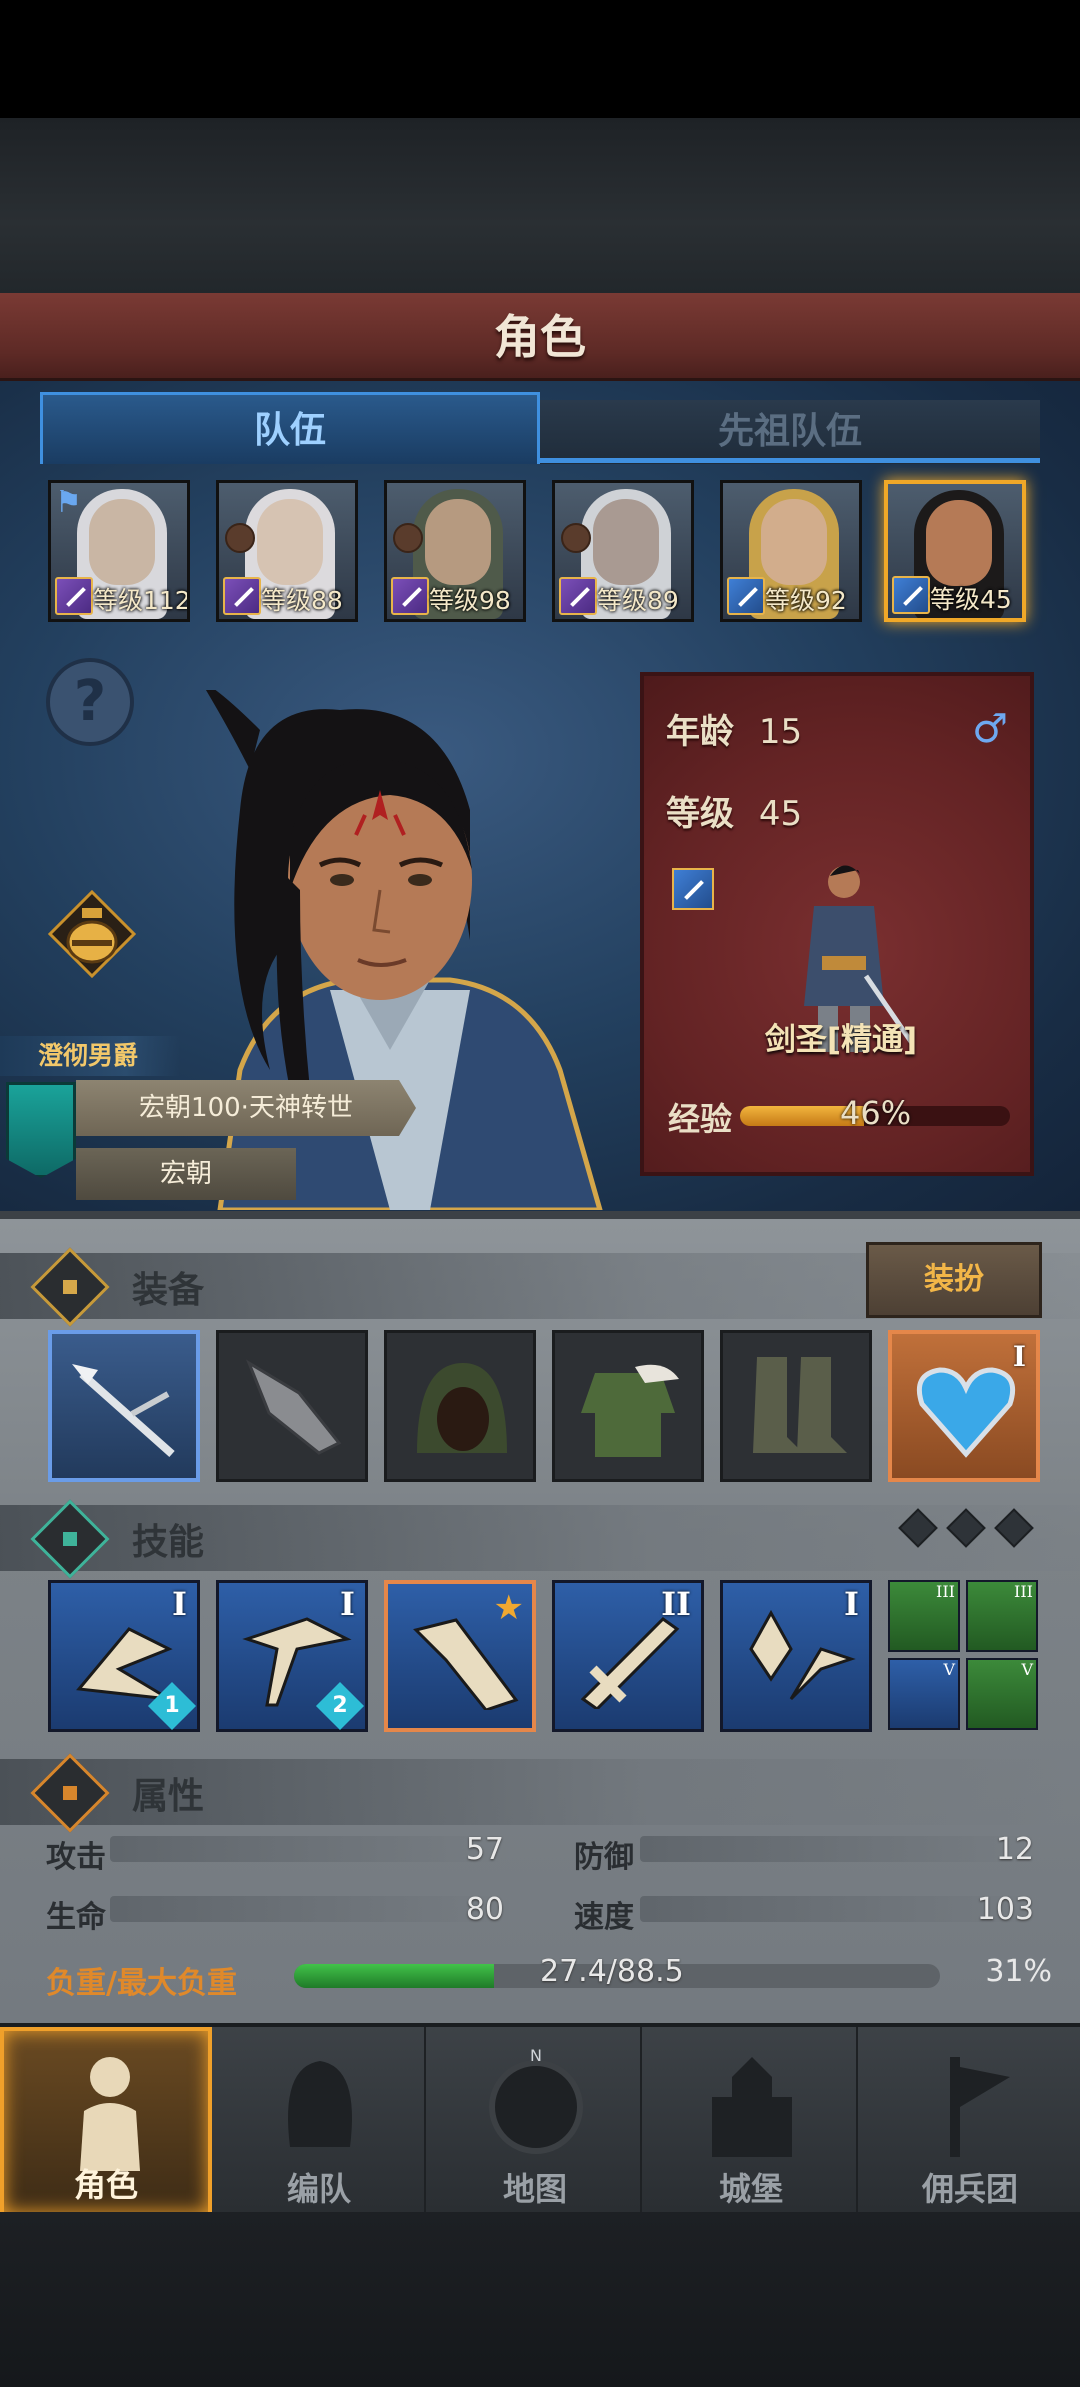  What do you see at coordinates (540, 1793) in the screenshot?
I see `attributes-header: 属性` at bounding box center [540, 1793].